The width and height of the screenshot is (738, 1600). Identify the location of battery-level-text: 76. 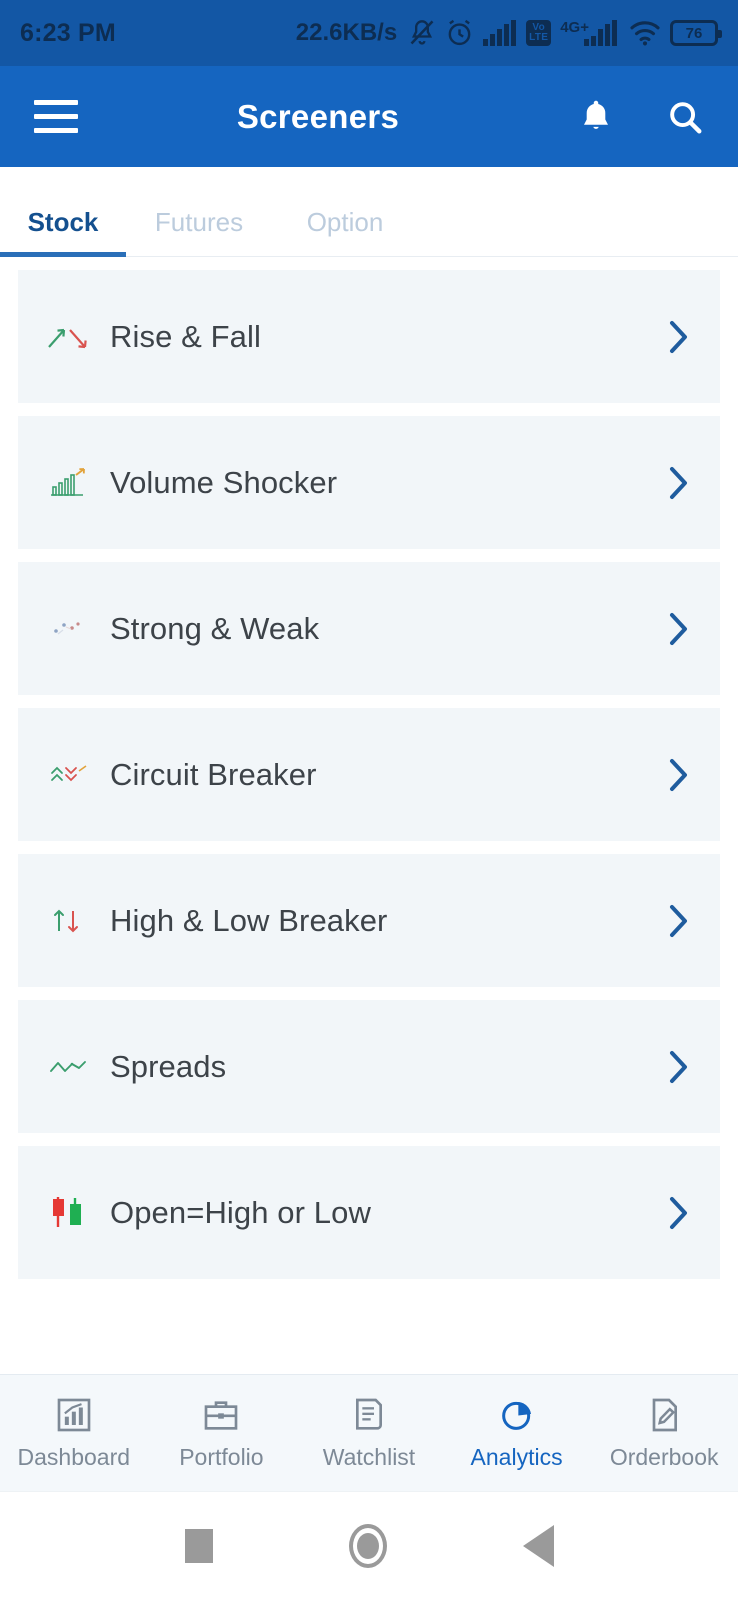
(694, 33).